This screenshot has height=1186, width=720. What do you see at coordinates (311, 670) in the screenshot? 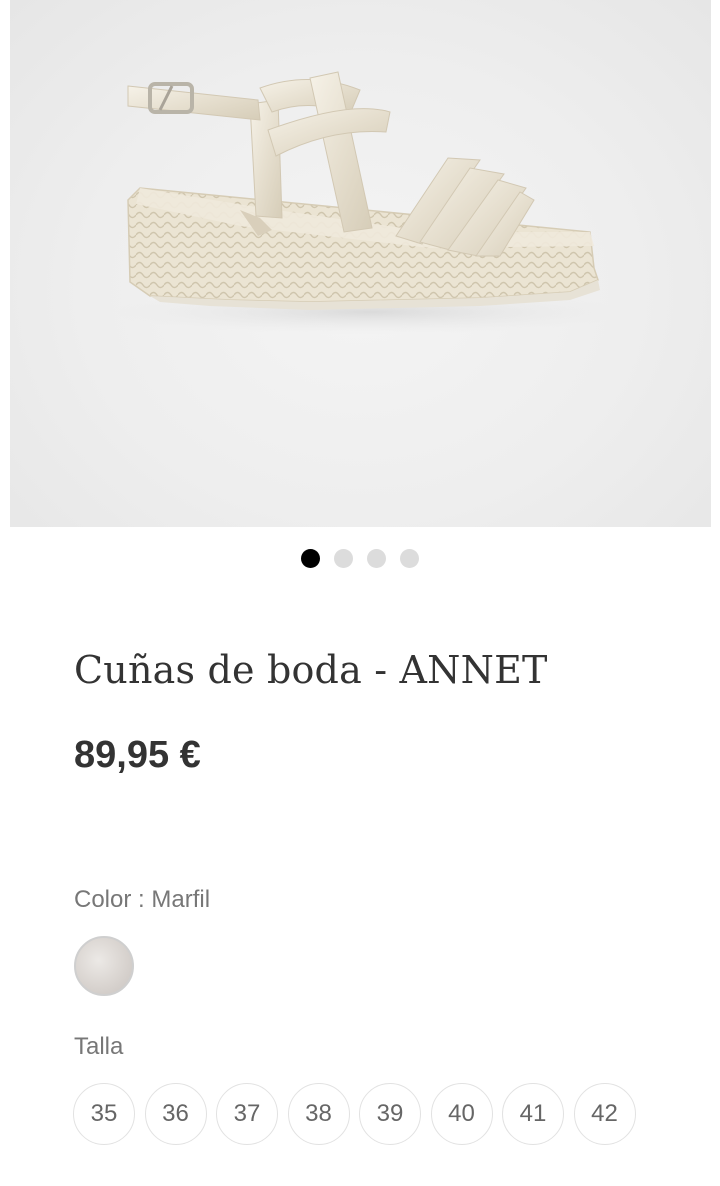
I see `product-title: Cuñas de boda - ANNET` at bounding box center [311, 670].